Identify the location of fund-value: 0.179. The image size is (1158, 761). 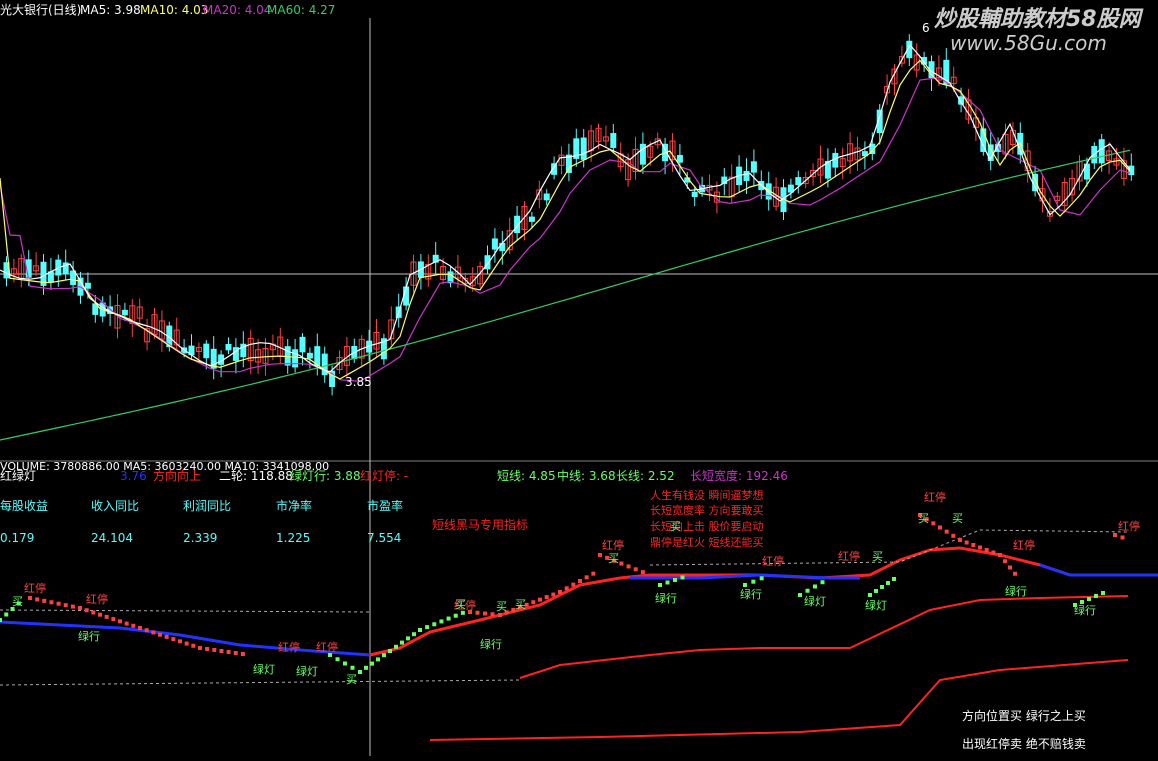
(17, 538).